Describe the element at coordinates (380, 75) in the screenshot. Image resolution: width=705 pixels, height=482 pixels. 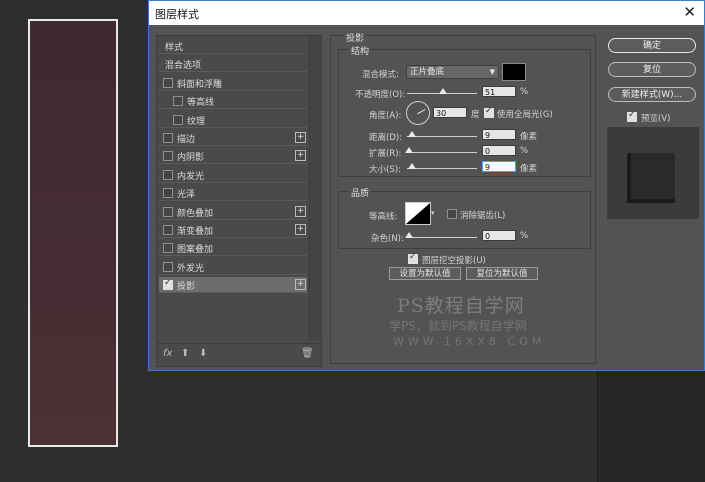
I see `blend-mode-label: 混合模式:` at that location.